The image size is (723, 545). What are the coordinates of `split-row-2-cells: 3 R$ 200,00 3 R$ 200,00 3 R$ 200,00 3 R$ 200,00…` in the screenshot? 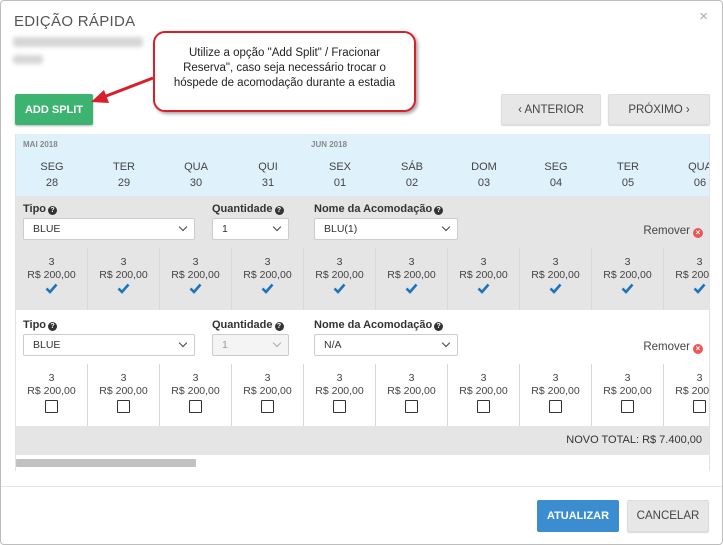 It's located at (362, 395).